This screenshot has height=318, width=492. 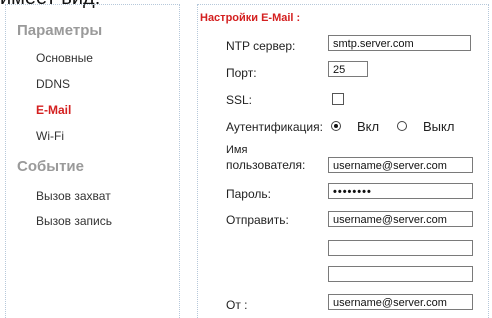 I want to click on ntp-server-label: NTP сервер:, so click(x=261, y=46).